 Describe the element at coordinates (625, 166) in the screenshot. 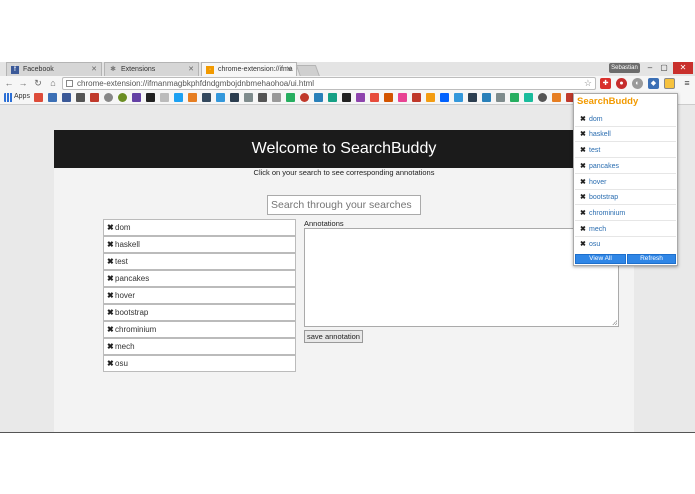

I see `popup-item-pancakes: ✖ pancakes` at that location.